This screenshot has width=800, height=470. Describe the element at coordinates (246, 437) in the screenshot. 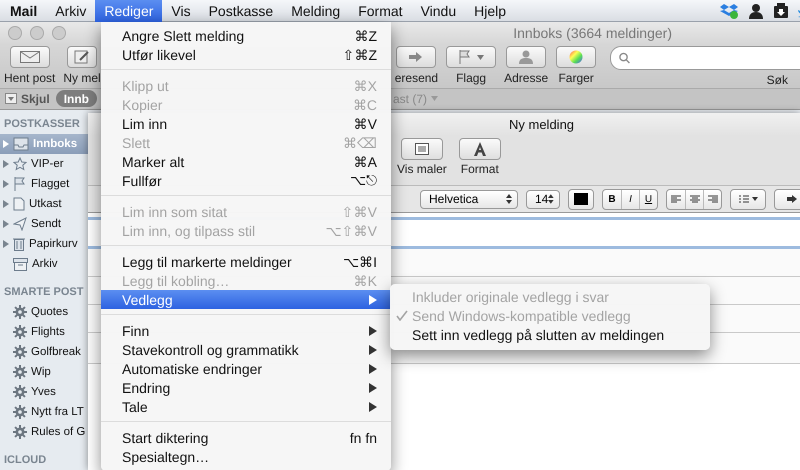

I see `menu-item: Start diktering fn fn` at that location.